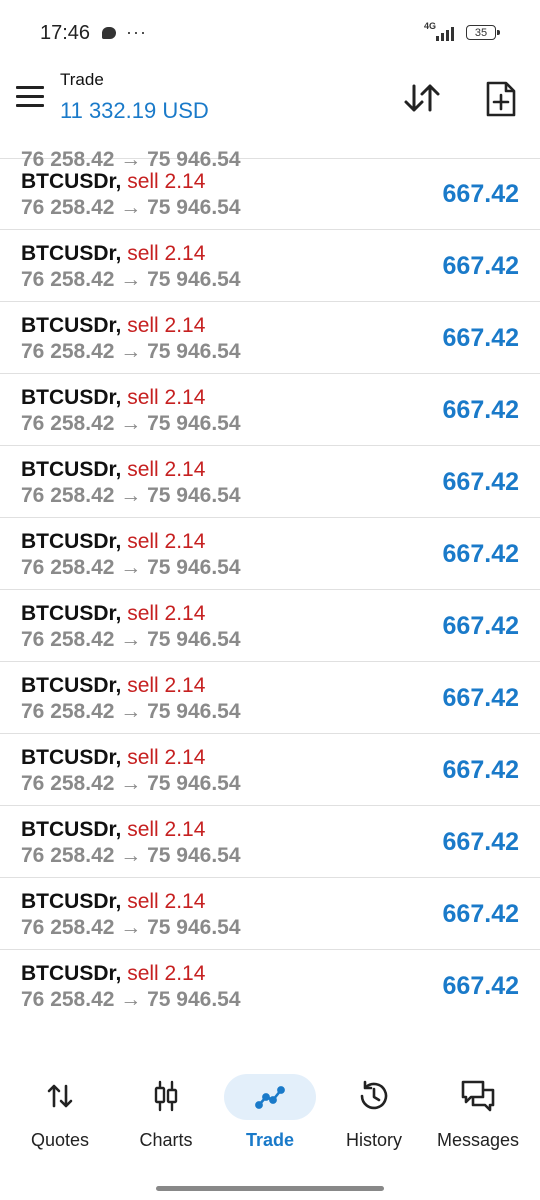  I want to click on battery-tip, so click(498, 32).